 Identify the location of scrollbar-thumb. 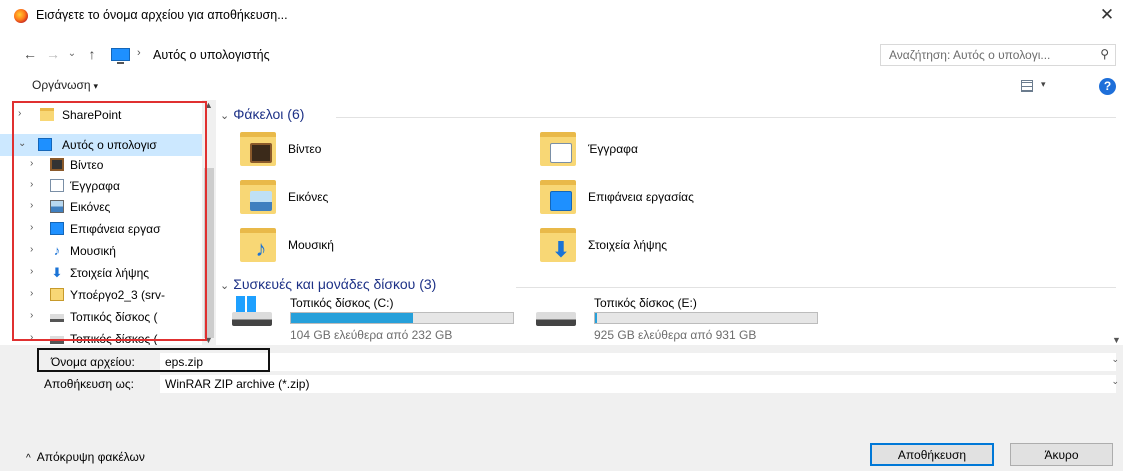
(209, 253).